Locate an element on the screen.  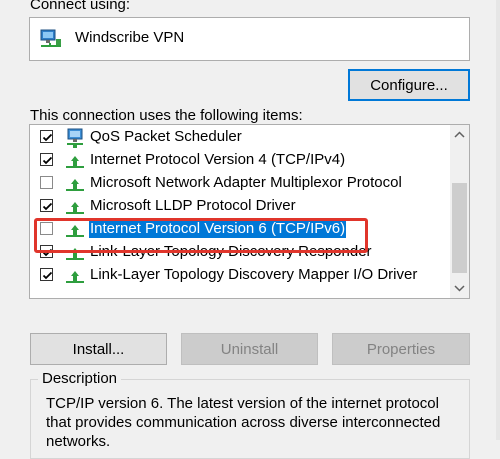
list-item: Internet Protocol Version 4 (TCP/IPv4) is located at coordinates (240, 160).